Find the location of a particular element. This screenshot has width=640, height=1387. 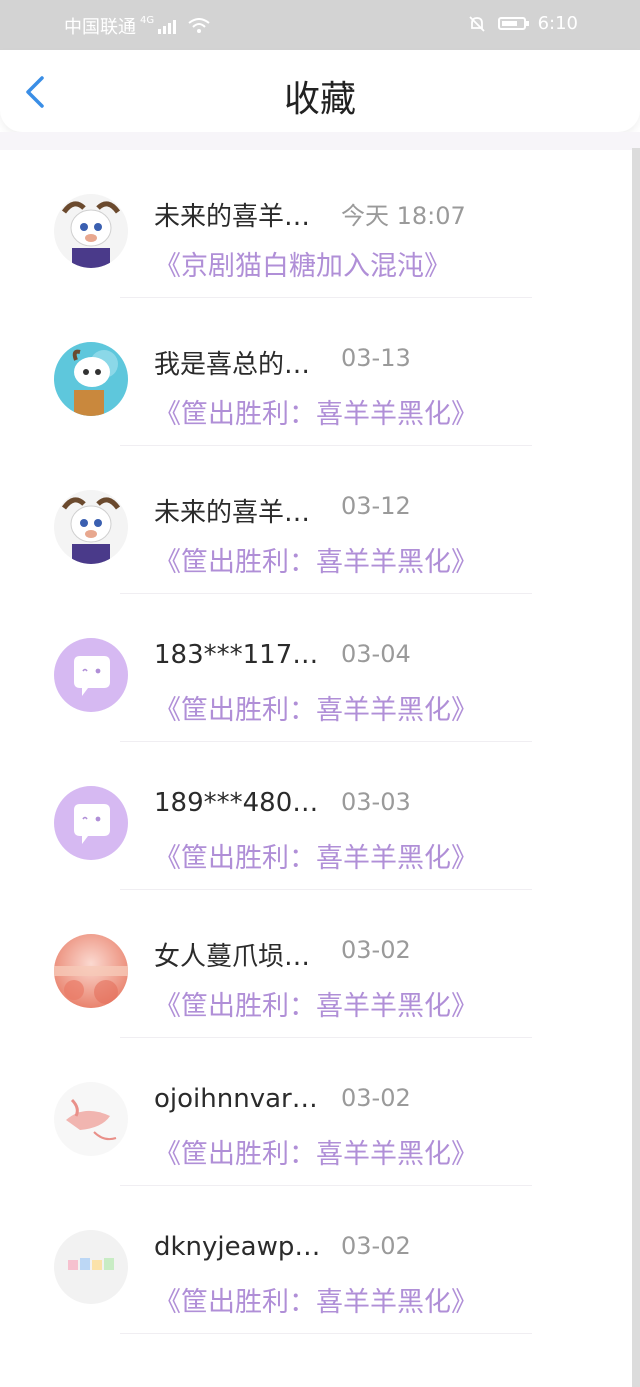

list-item: 未来的喜羊… 03-12 《筐出胜利：喜羊羊黑化》 is located at coordinates (316, 520).